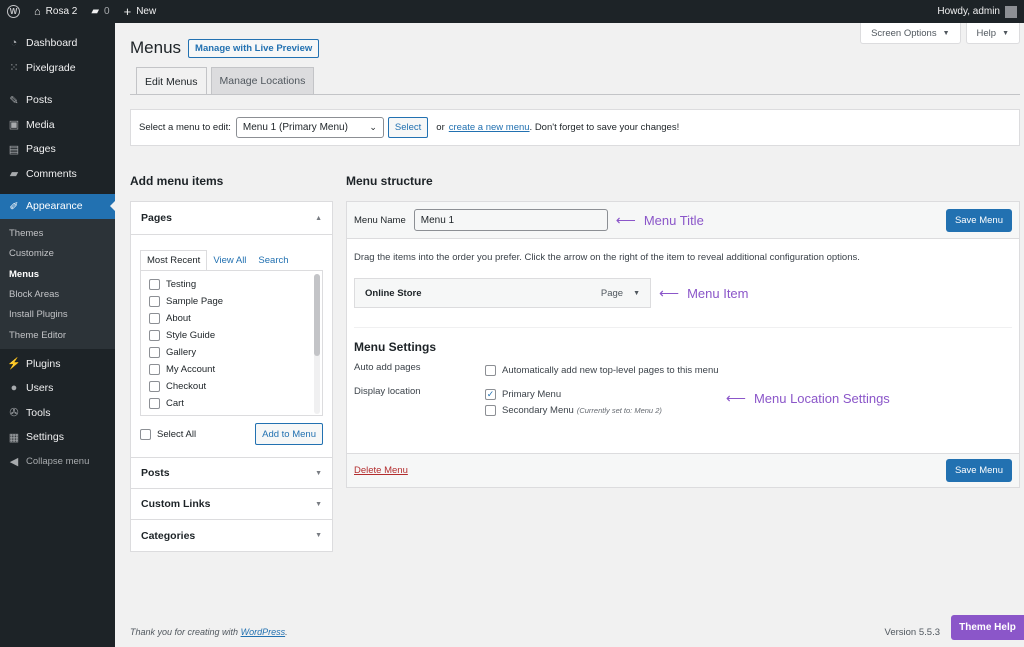 The image size is (1024, 647). Describe the element at coordinates (978, 220) in the screenshot. I see `save-menu-button-top: Save Menu` at that location.